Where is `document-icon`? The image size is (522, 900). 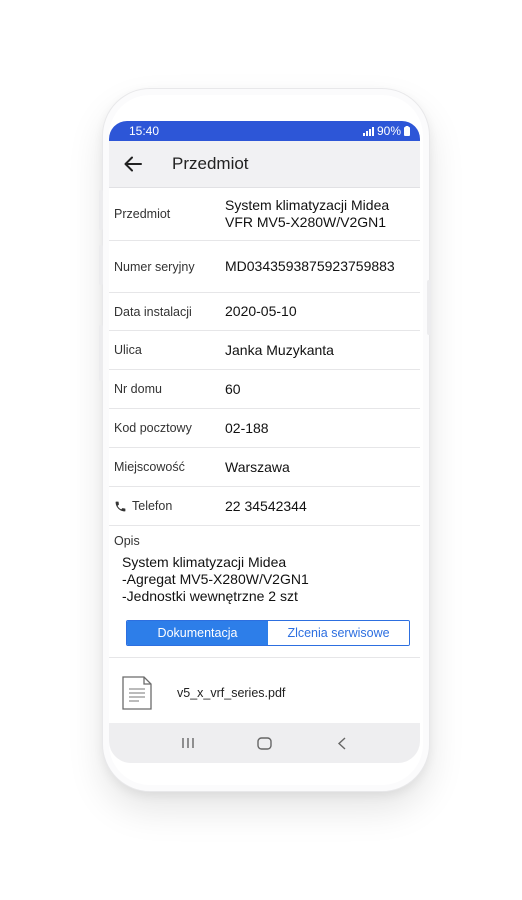
document-icon is located at coordinates (137, 693).